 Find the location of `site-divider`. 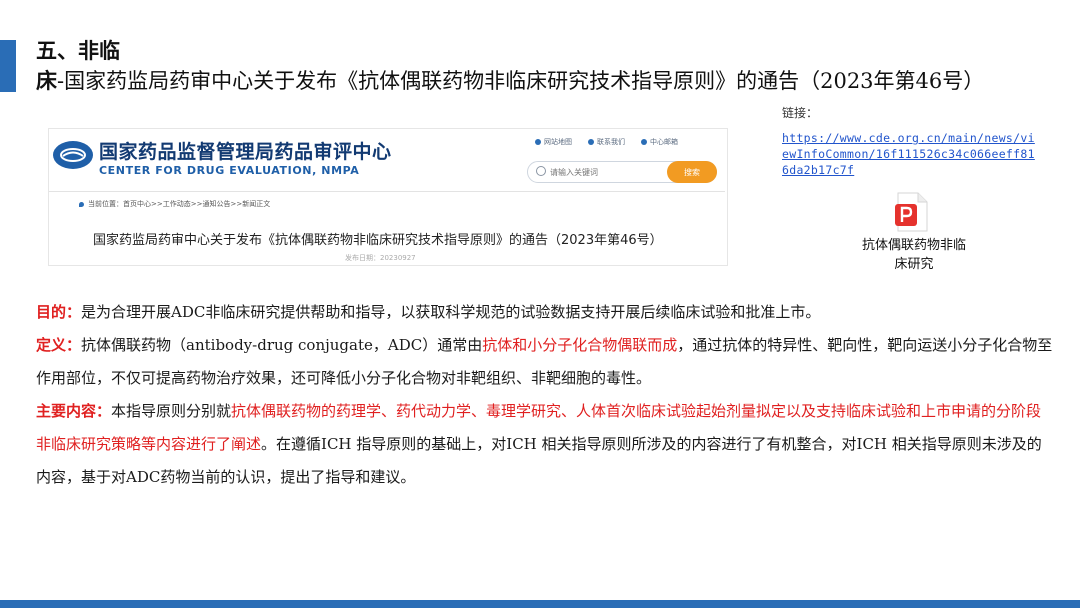

site-divider is located at coordinates (387, 191).